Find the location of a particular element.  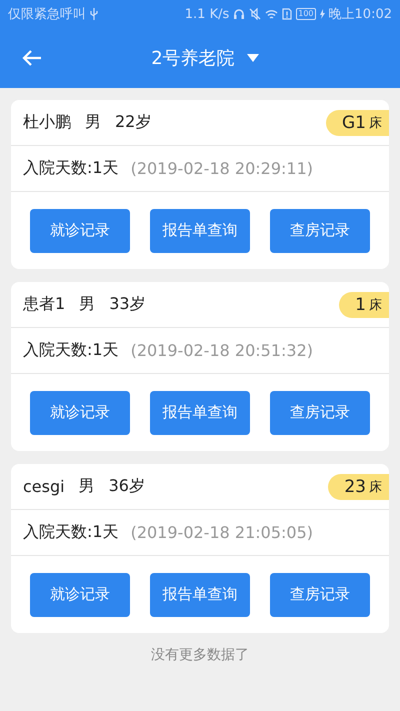

admission-time: (2019-02-18 20:51:32) is located at coordinates (221, 350).